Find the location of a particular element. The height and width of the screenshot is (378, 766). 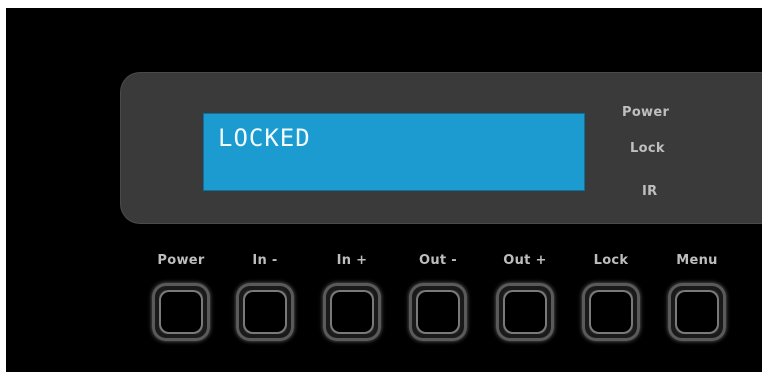

lcd-screen: LOCKED is located at coordinates (394, 152).